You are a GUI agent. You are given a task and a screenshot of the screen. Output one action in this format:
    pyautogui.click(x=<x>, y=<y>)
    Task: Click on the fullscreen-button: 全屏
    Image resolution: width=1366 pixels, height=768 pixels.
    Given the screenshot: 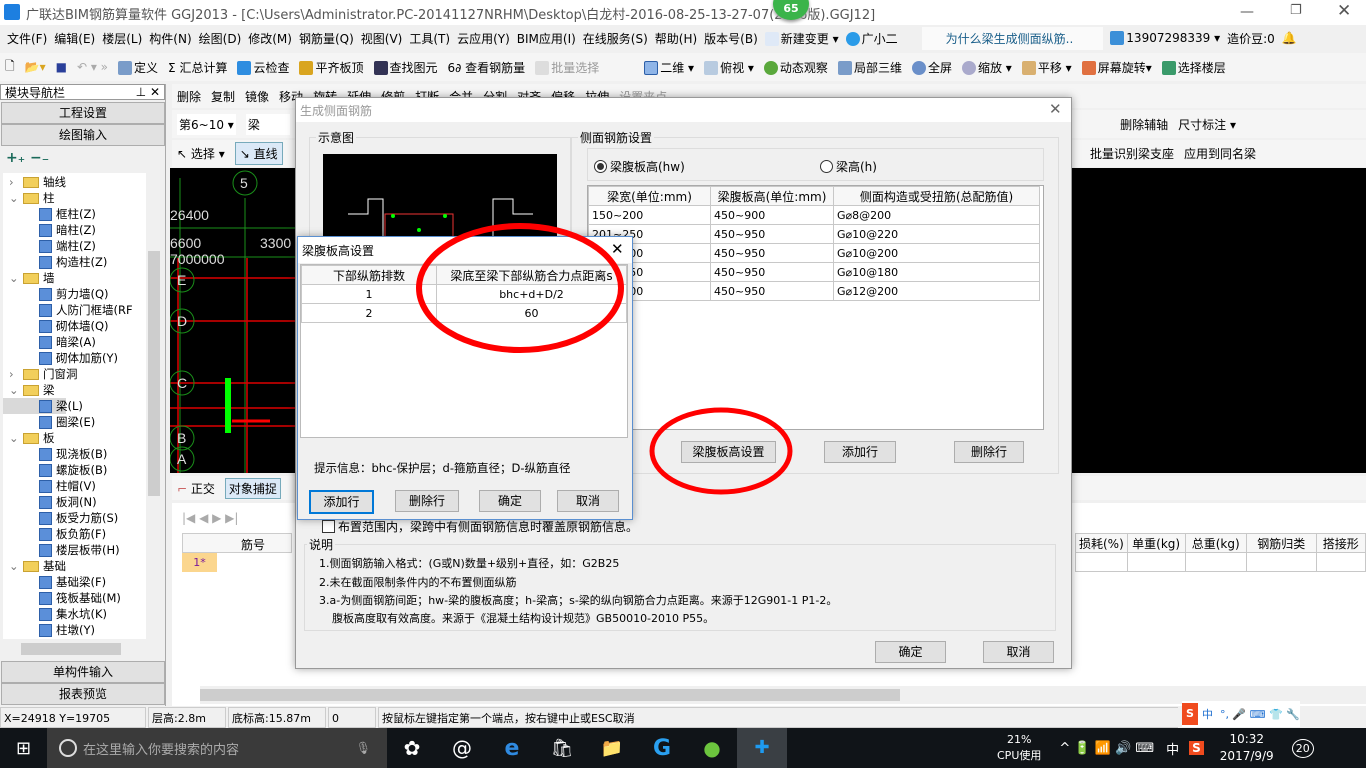 What is the action you would take?
    pyautogui.click(x=931, y=67)
    